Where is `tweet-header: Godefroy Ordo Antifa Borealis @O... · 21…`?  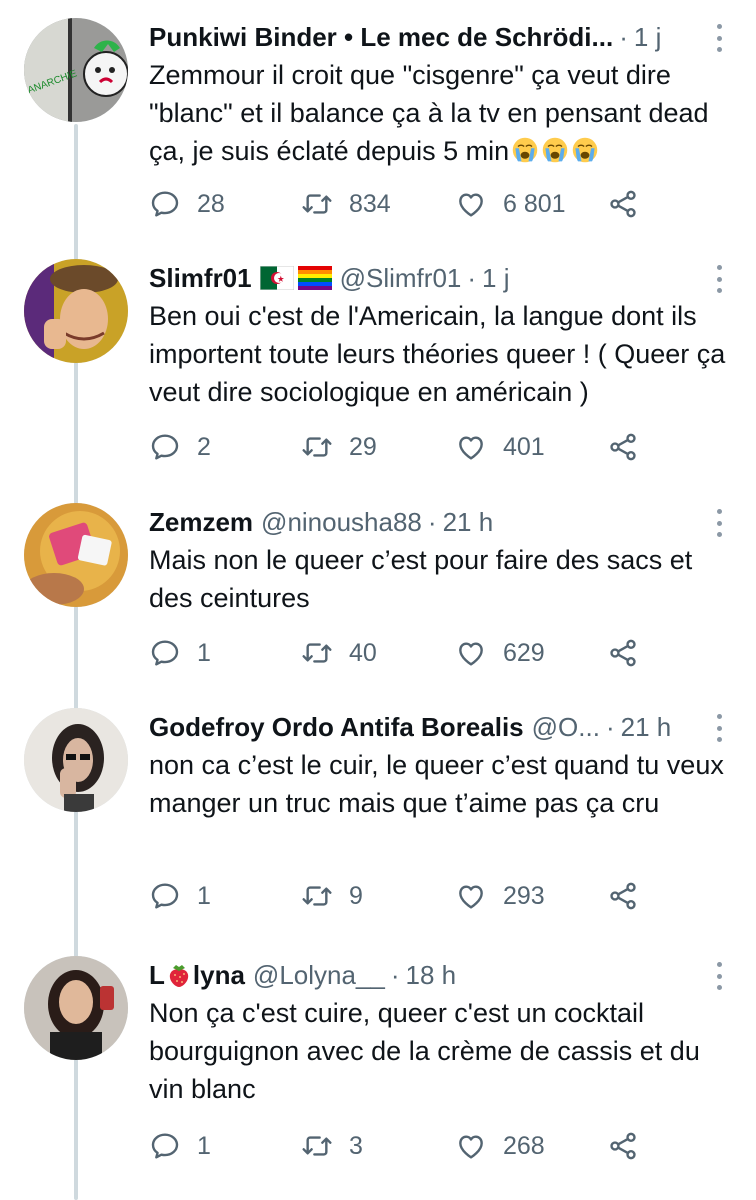 tweet-header: Godefroy Ordo Antifa Borealis @O... · 21… is located at coordinates (444, 727).